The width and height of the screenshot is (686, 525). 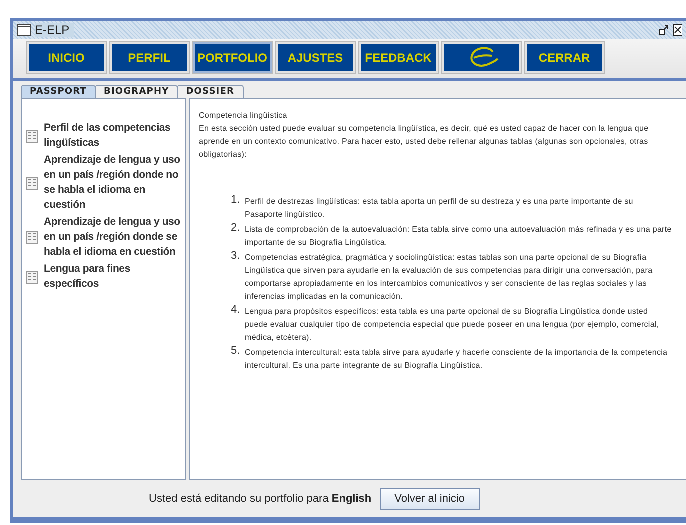 I want to click on list-number: 2., so click(x=236, y=228).